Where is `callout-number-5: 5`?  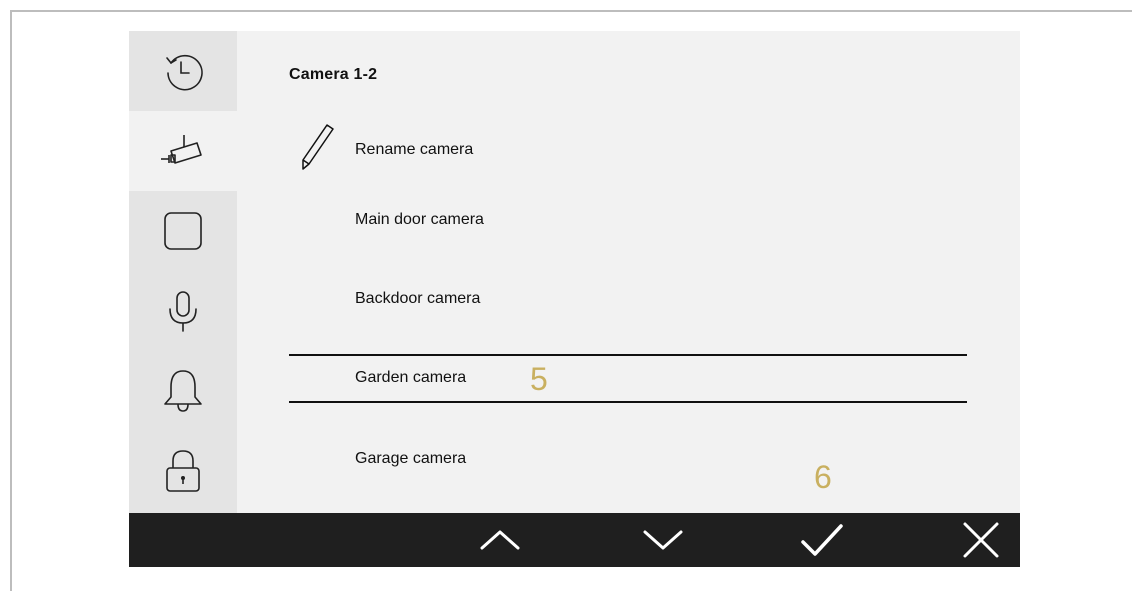 callout-number-5: 5 is located at coordinates (539, 379).